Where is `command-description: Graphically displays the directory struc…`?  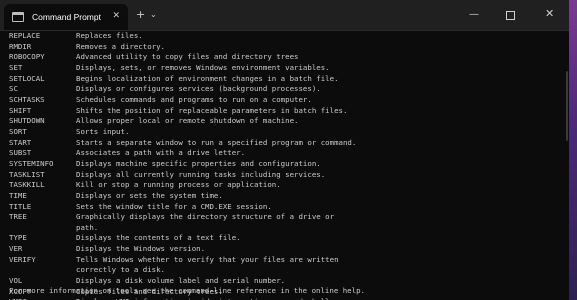
command-description: Graphically displays the directory struc… is located at coordinates (205, 217).